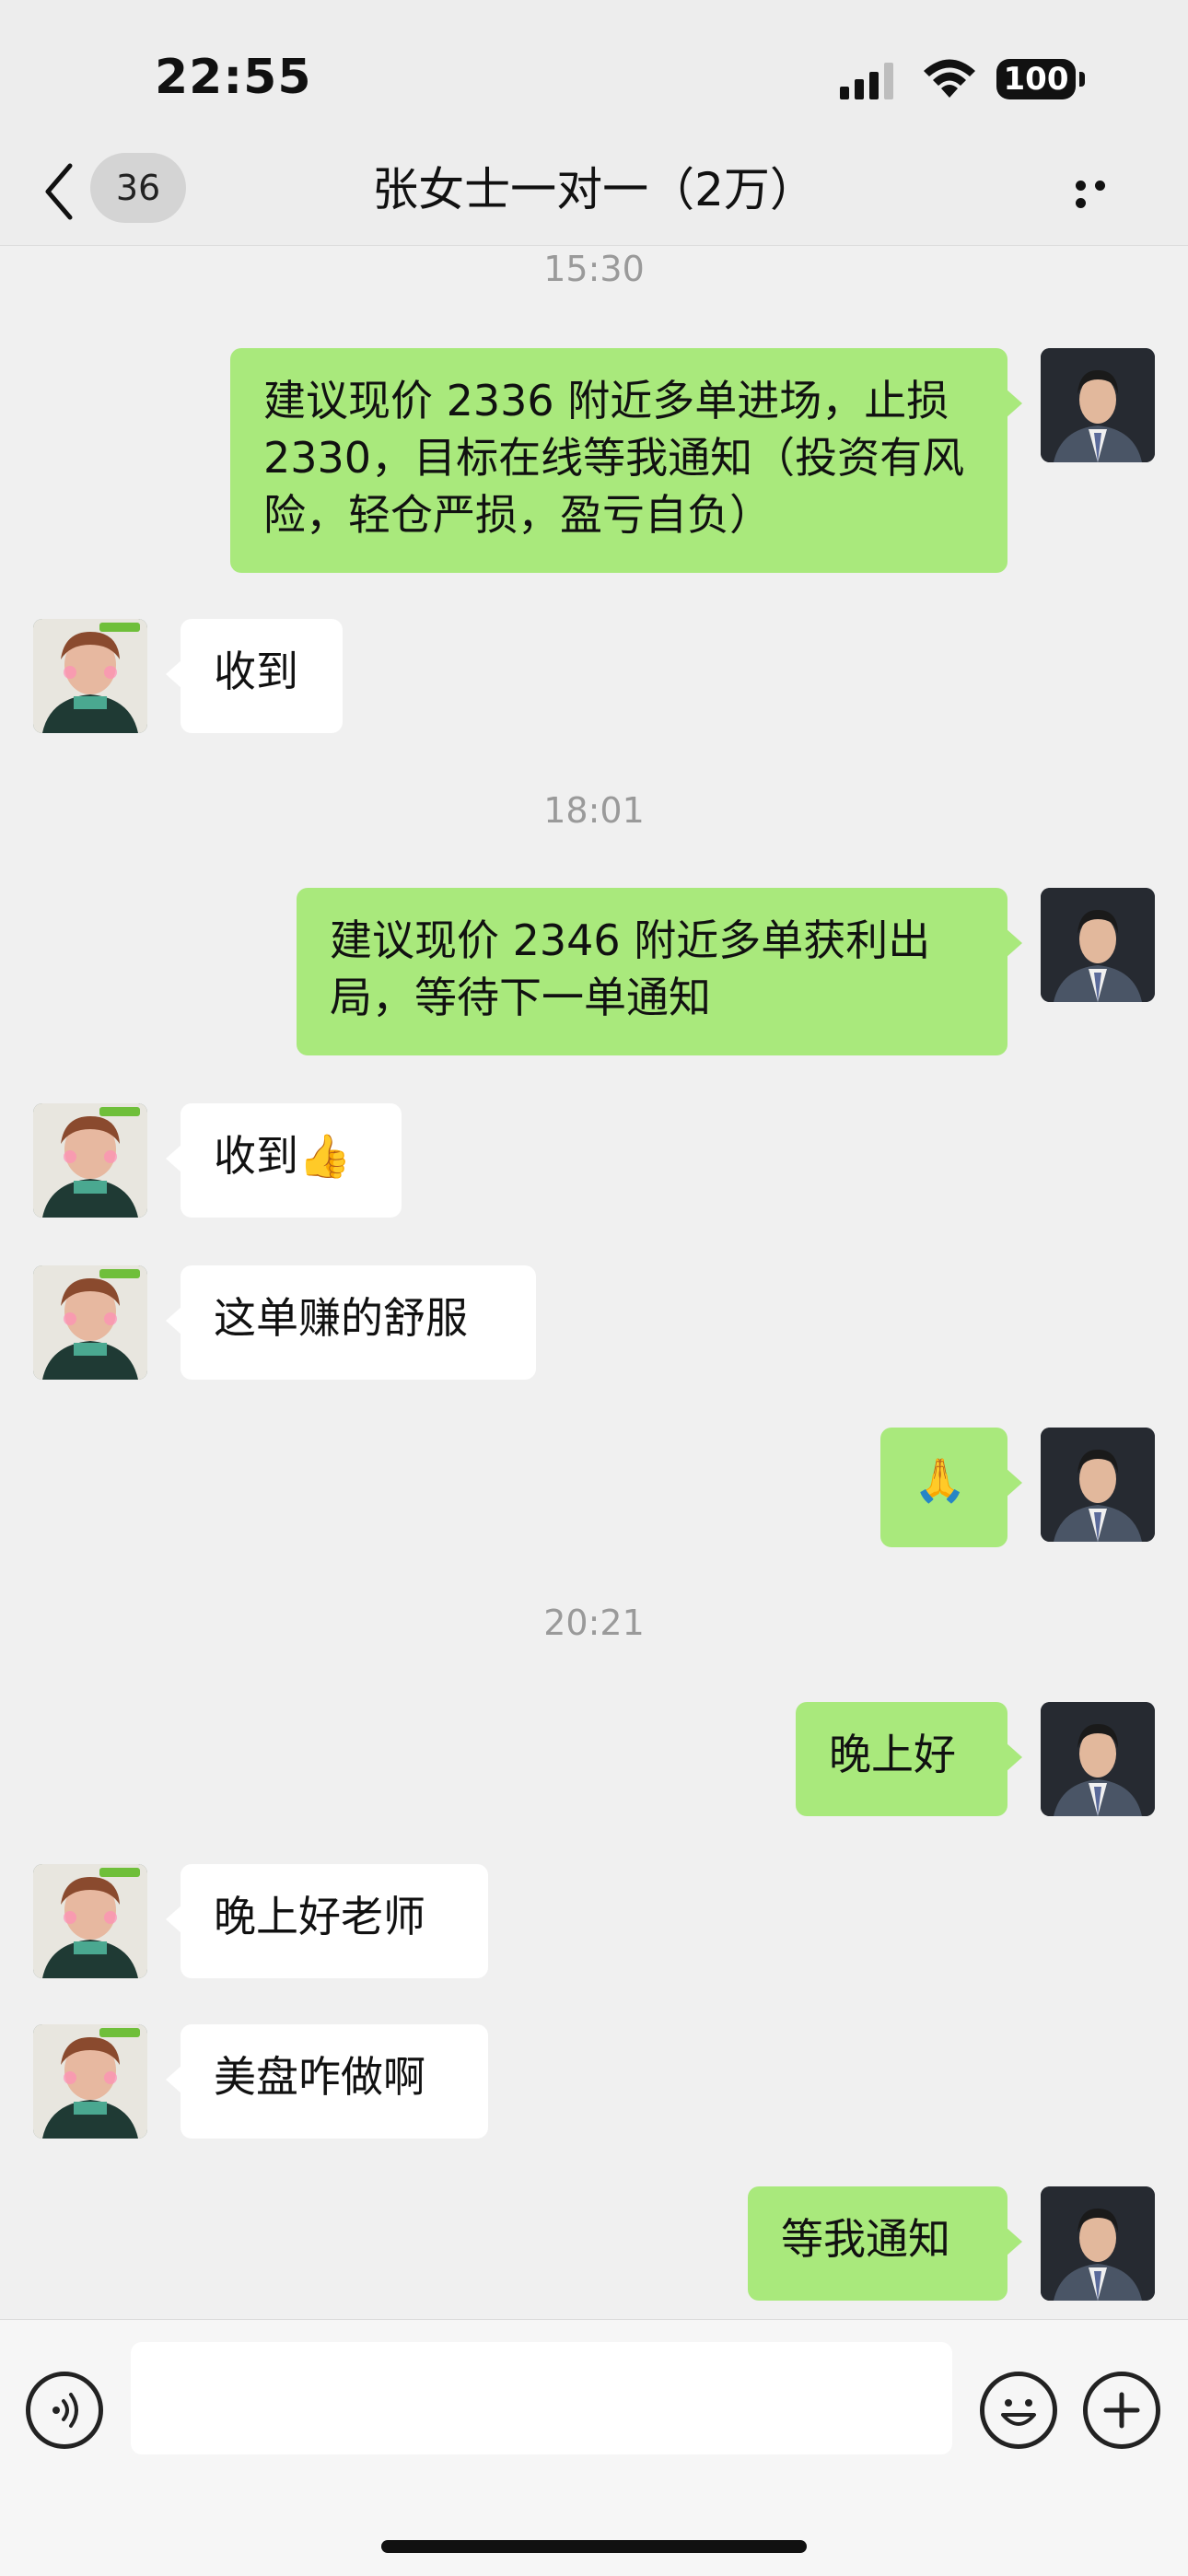 The image size is (1188, 2576). Describe the element at coordinates (1121, 2410) in the screenshot. I see `plus-icon` at that location.